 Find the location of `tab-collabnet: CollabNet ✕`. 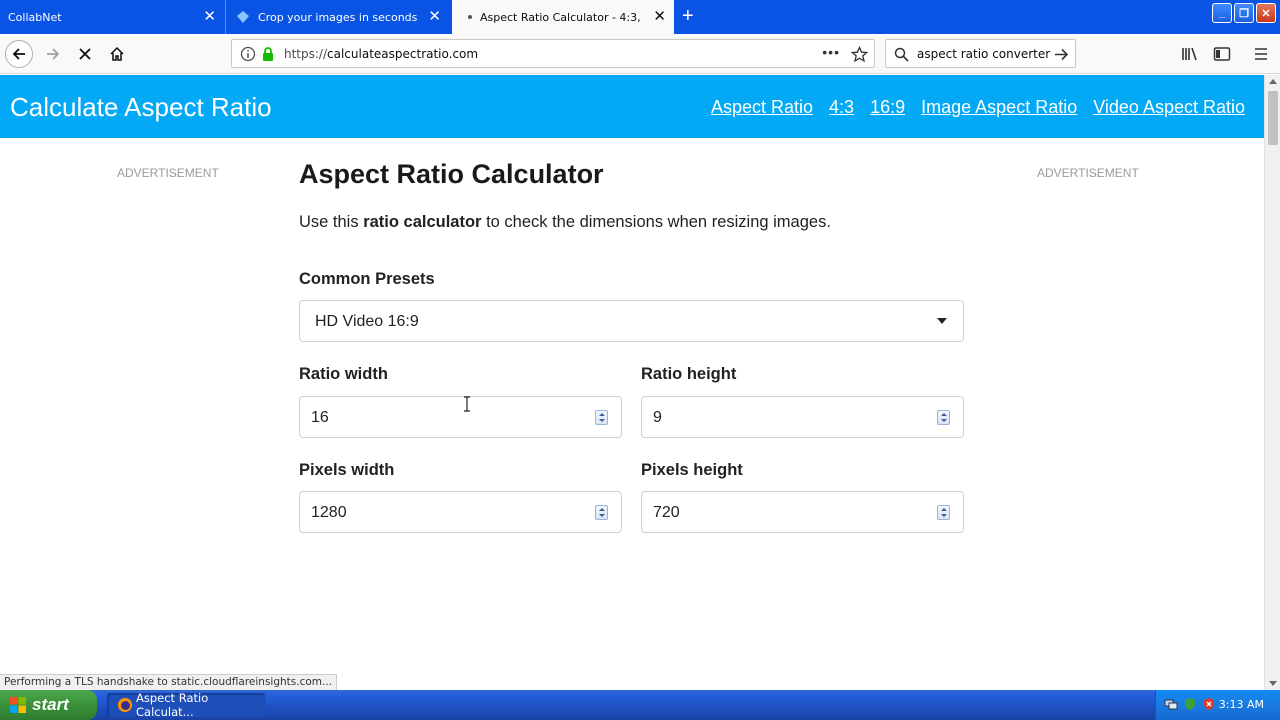

tab-collabnet: CollabNet ✕ is located at coordinates (112, 17).